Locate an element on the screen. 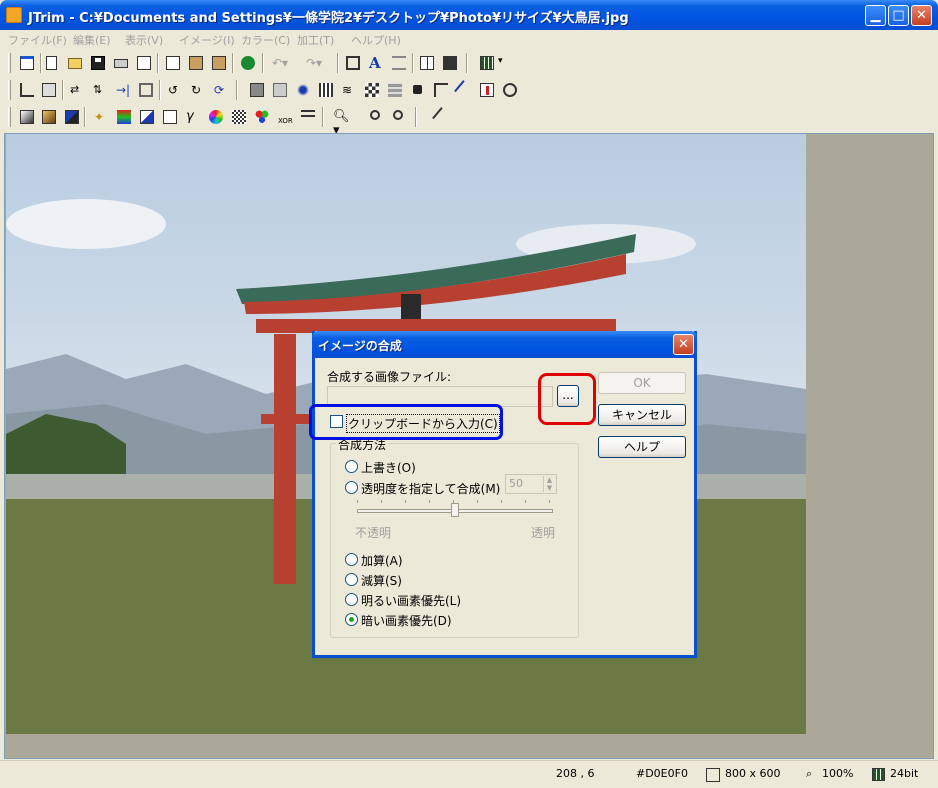  zoom-dropdown-icon: 🔍︎▾ is located at coordinates (346, 123).